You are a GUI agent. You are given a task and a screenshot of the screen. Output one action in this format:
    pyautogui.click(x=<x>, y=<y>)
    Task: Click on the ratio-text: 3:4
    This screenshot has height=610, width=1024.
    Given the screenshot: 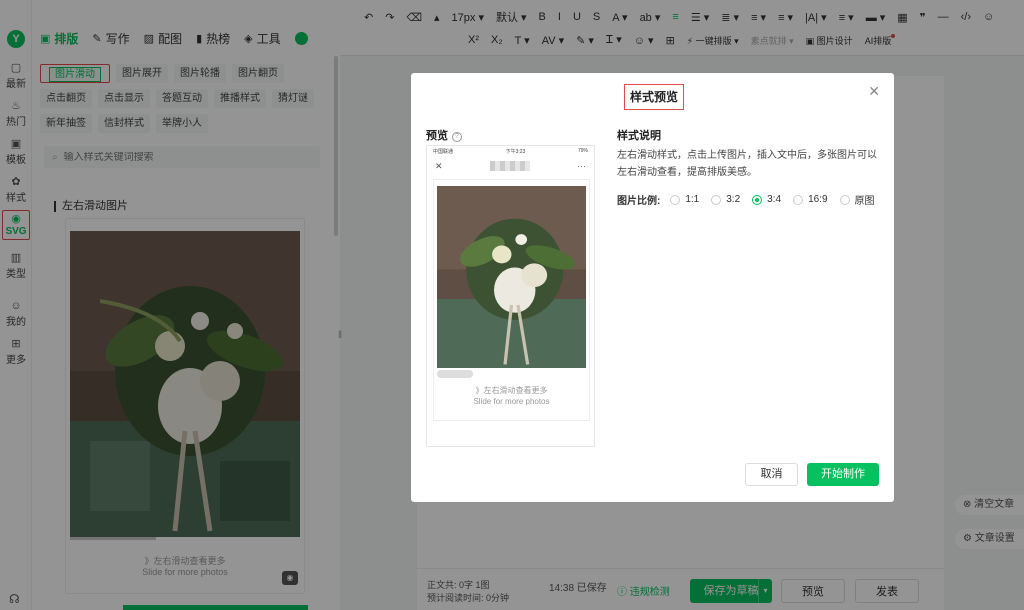 What is the action you would take?
    pyautogui.click(x=774, y=199)
    